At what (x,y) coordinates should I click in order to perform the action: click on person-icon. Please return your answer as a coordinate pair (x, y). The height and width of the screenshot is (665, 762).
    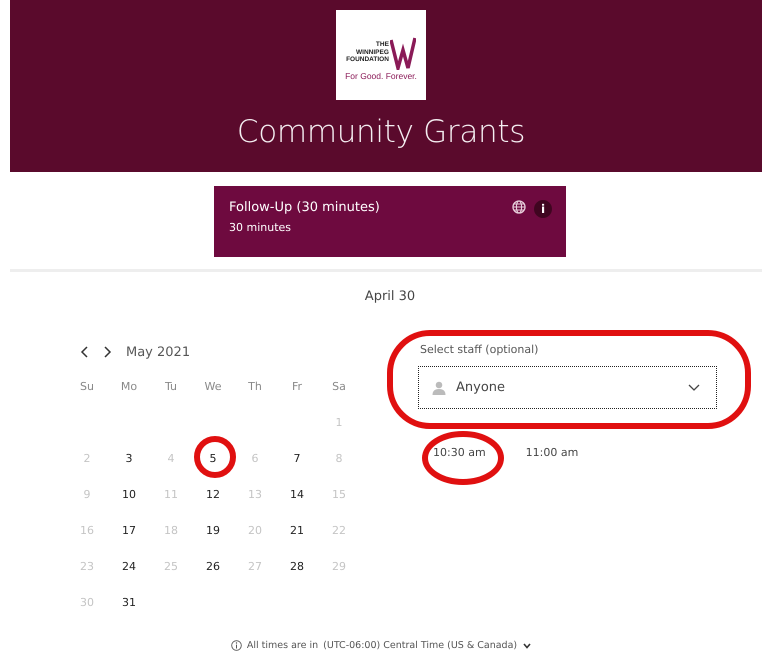
    Looking at the image, I should click on (439, 387).